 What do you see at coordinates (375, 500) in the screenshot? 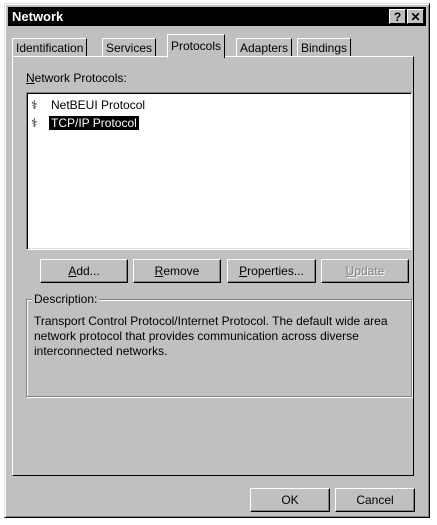
I see `cancel-button: Cancel` at bounding box center [375, 500].